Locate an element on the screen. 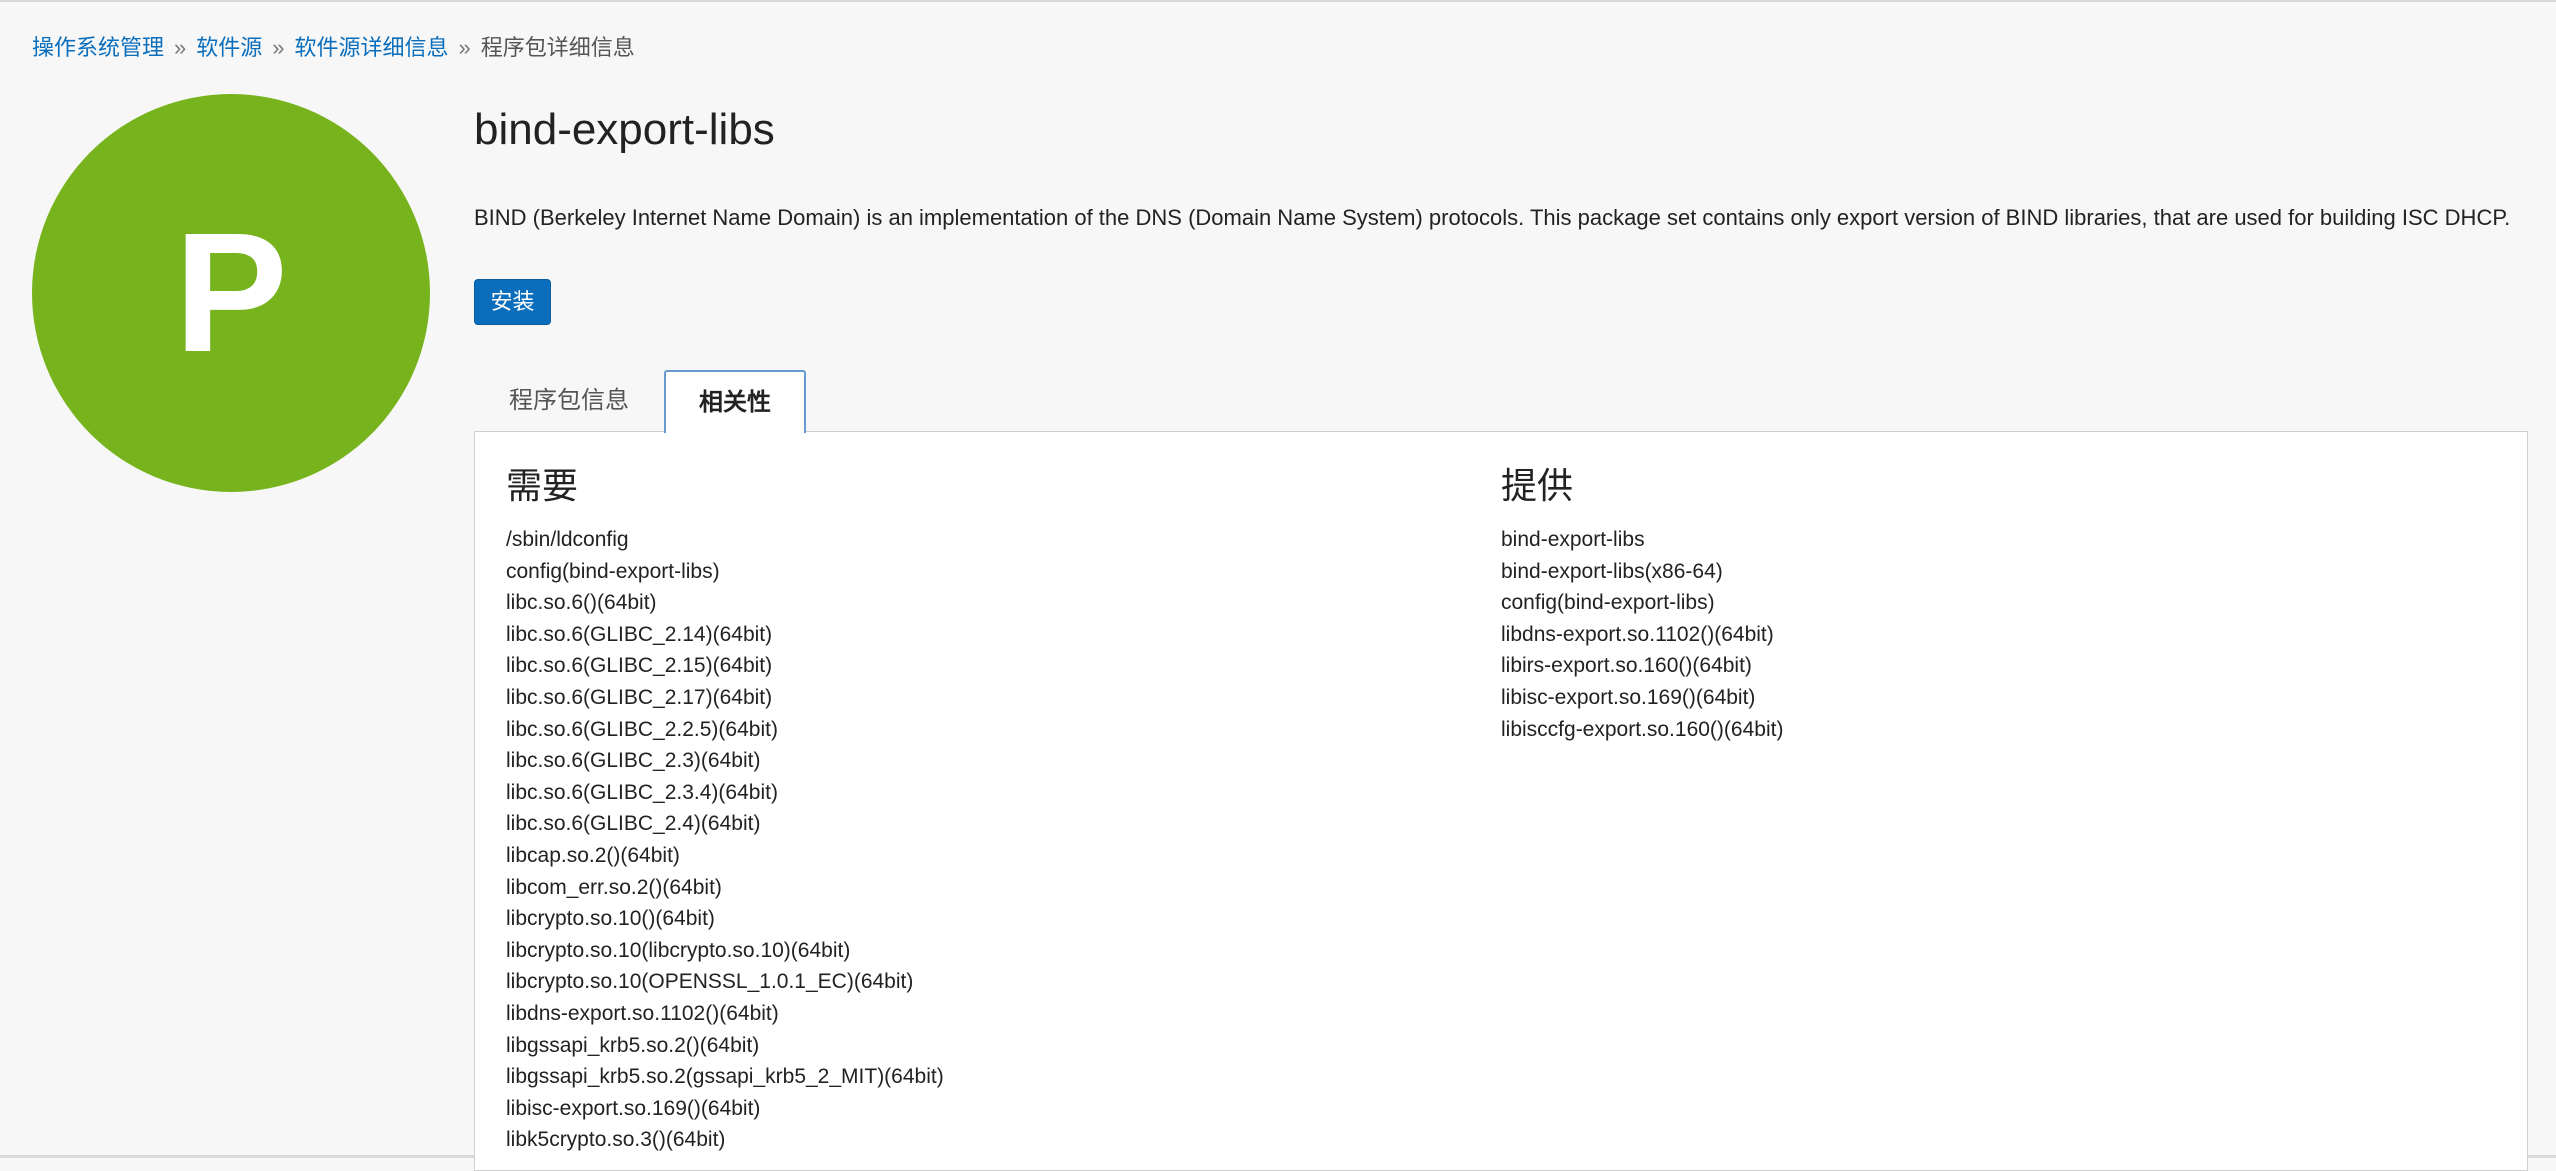 This screenshot has height=1171, width=2556. requires-item: libdns-export.so.1102()(64bit) is located at coordinates (642, 1013).